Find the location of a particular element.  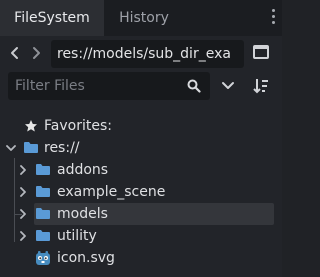

tree-item-label: utility is located at coordinates (77, 236).